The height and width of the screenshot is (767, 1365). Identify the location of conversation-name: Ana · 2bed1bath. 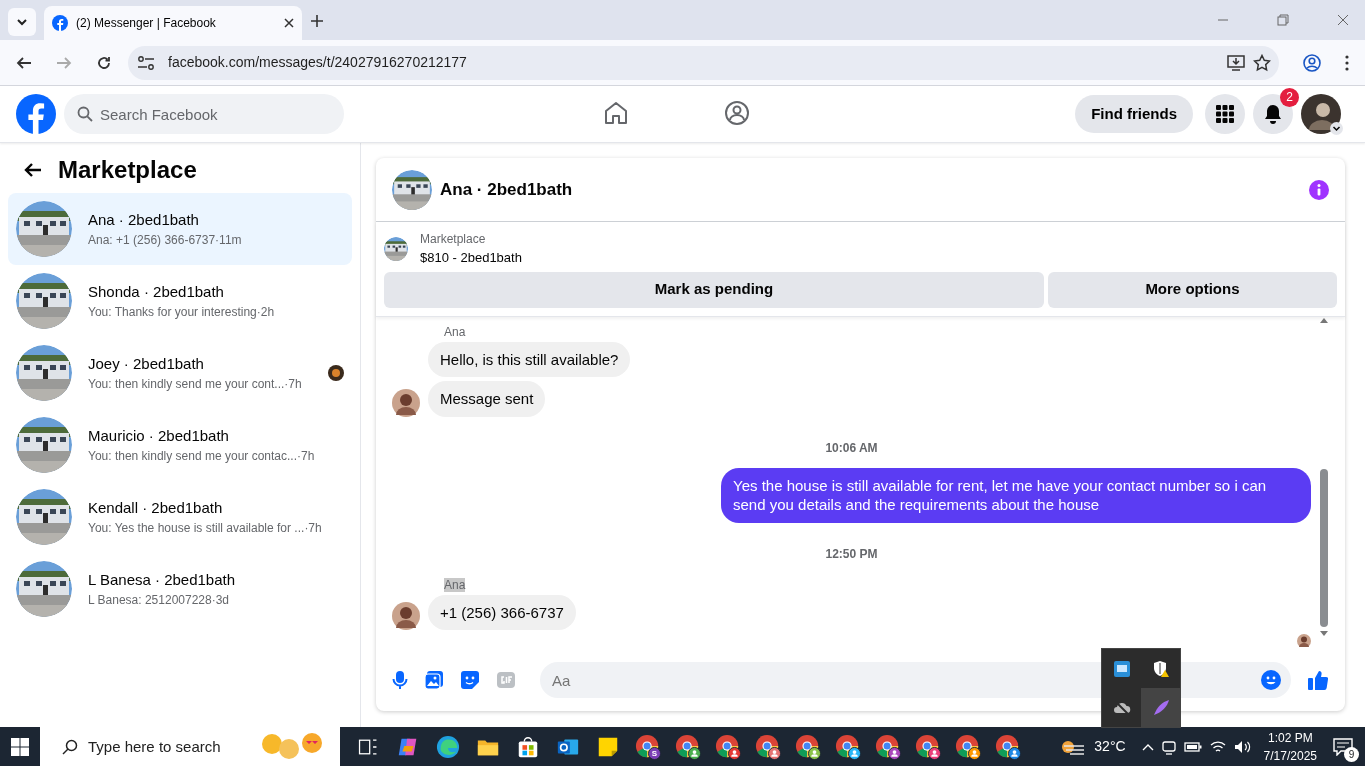
(144, 219).